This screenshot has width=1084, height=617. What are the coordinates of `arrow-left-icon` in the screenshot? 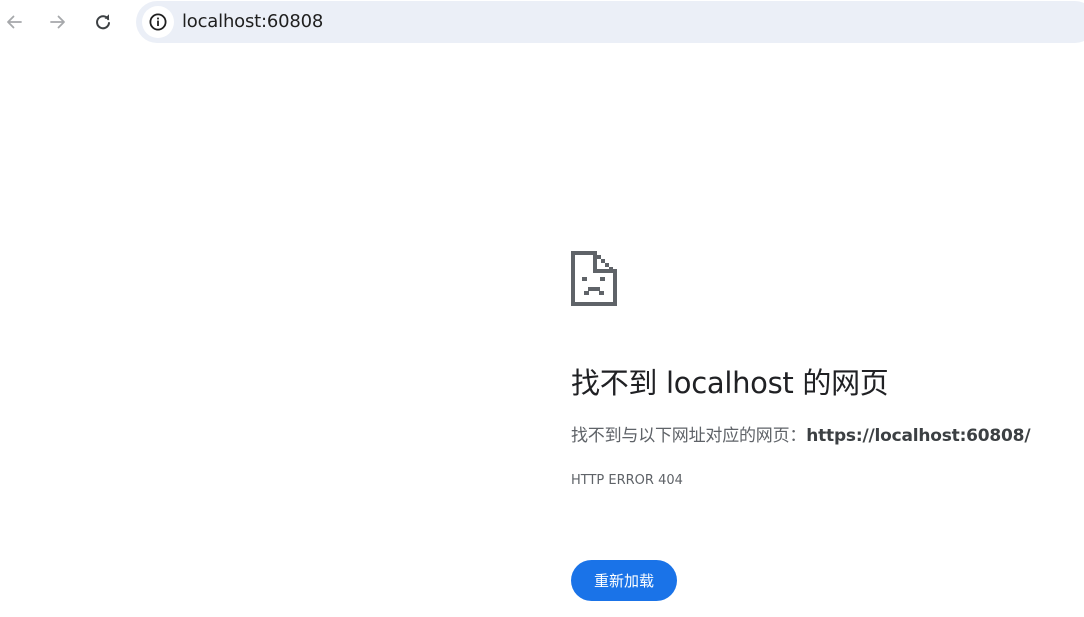 It's located at (14, 22).